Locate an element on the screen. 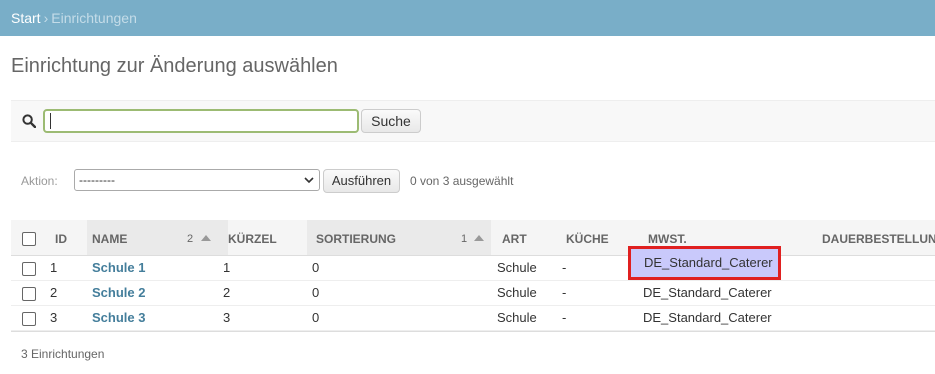 The height and width of the screenshot is (374, 935). search-button: Suche is located at coordinates (391, 121).